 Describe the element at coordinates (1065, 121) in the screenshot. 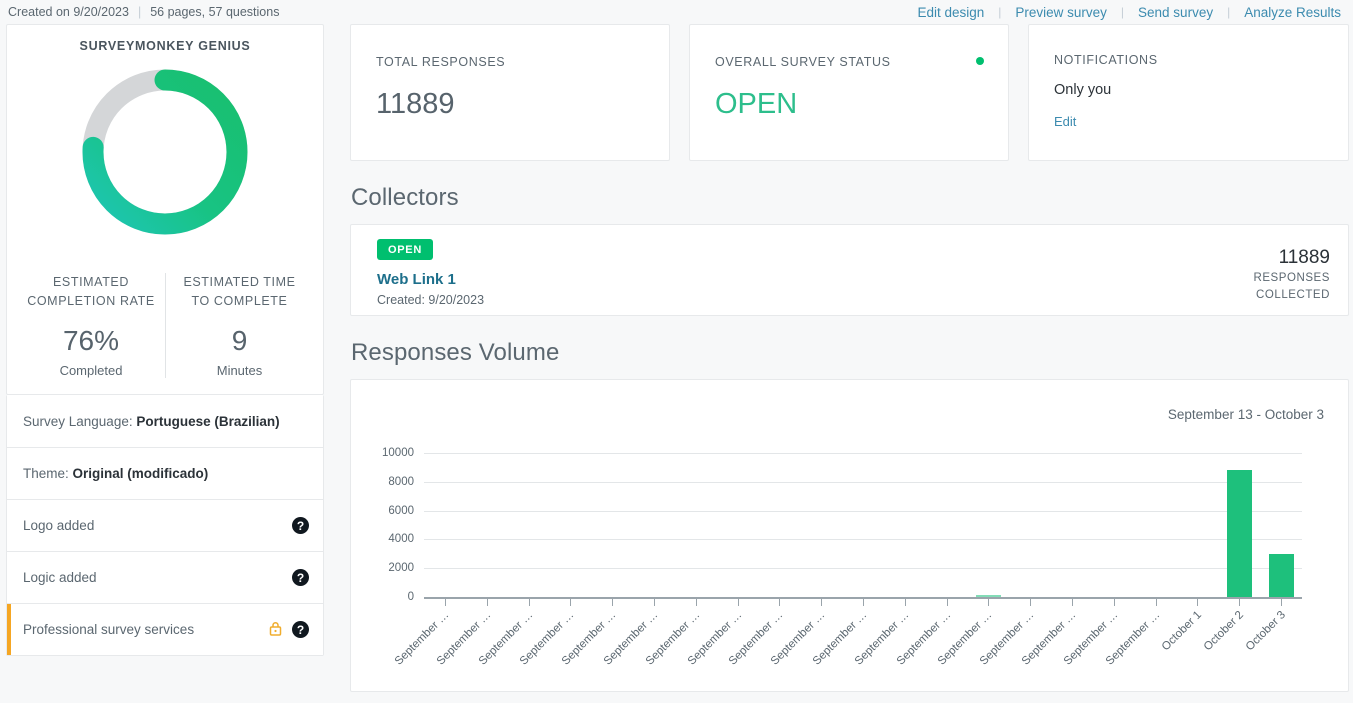

I see `notifications-edit-link: Edit` at that location.